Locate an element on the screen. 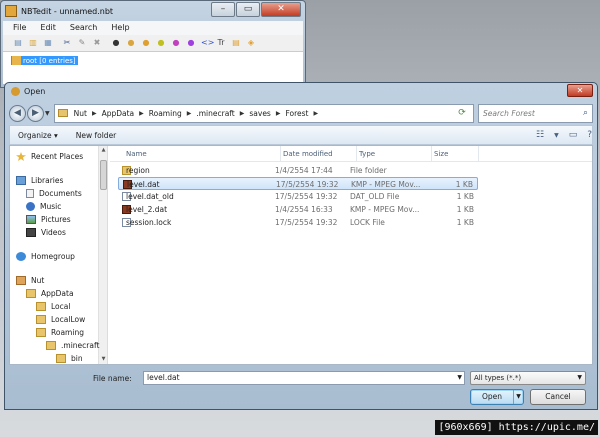 This screenshot has height=437, width=600. new-folder-button: New folder is located at coordinates (96, 135).